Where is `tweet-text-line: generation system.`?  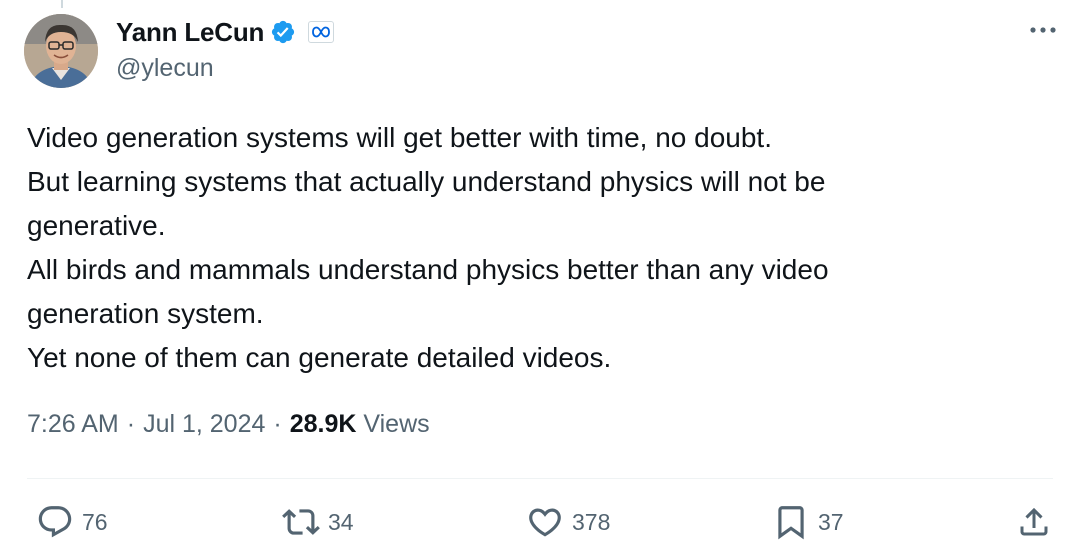 tweet-text-line: generation system. is located at coordinates (145, 313).